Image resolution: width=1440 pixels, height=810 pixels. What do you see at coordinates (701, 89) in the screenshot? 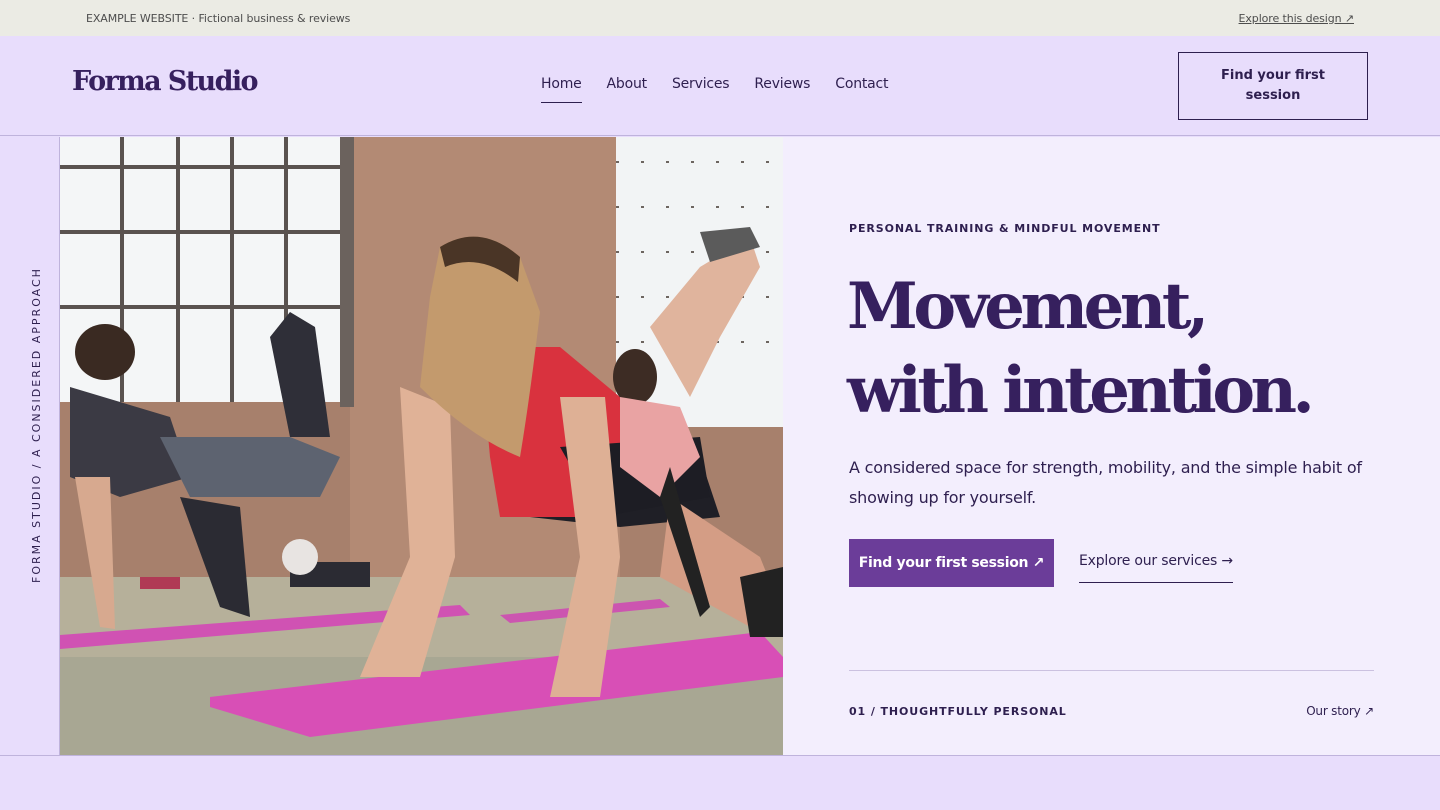
I see `nav-services: Services` at bounding box center [701, 89].